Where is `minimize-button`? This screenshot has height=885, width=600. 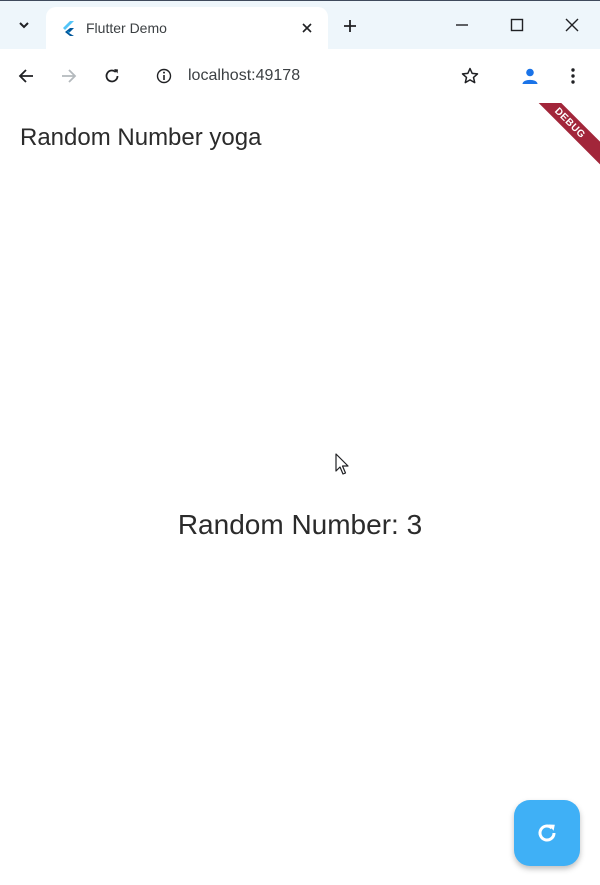
minimize-button is located at coordinates (462, 25).